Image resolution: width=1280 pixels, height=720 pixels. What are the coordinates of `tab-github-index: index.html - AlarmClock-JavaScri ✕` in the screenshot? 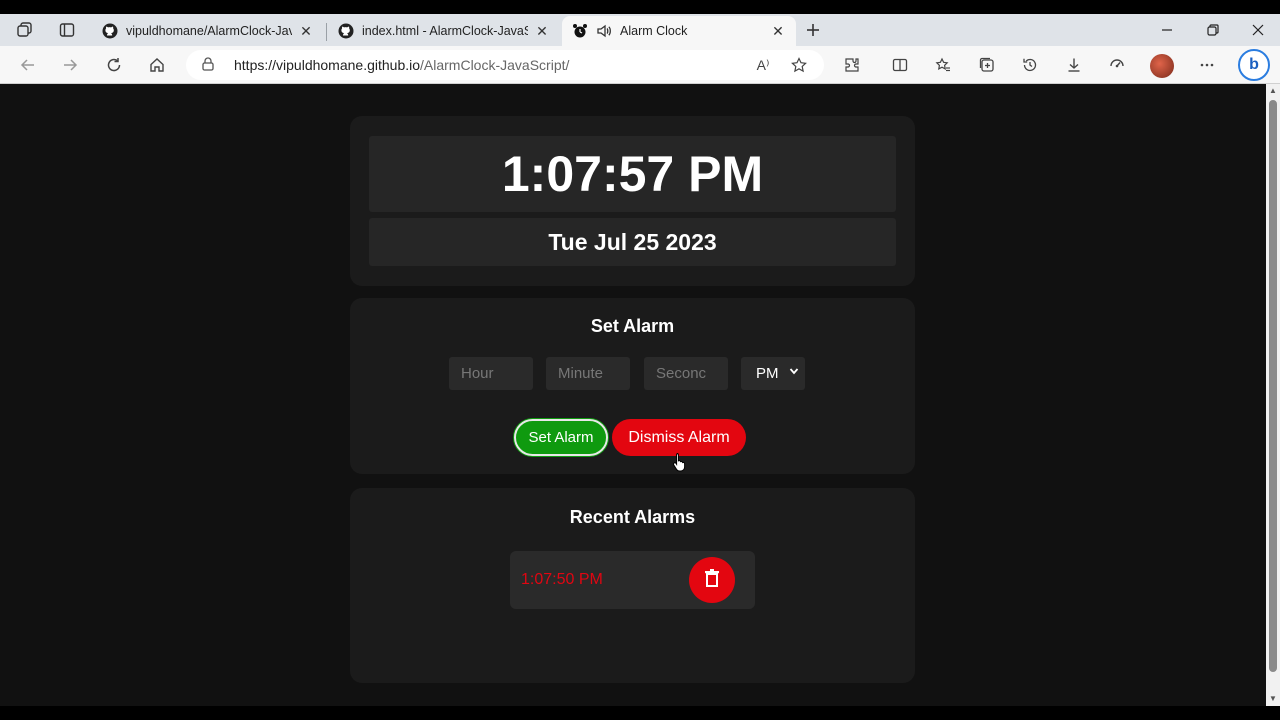 It's located at (444, 31).